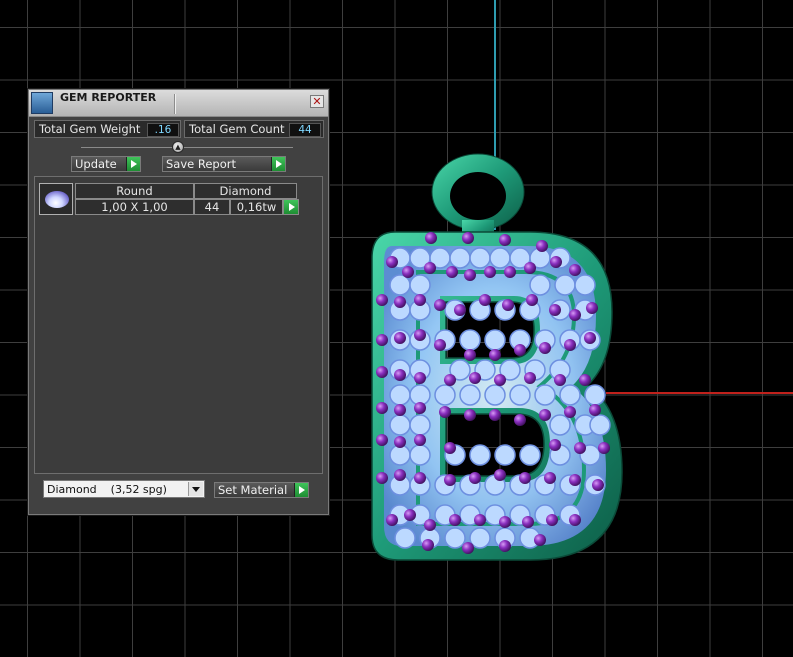 The width and height of the screenshot is (793, 657). I want to click on set-material-button: Set Material, so click(261, 490).